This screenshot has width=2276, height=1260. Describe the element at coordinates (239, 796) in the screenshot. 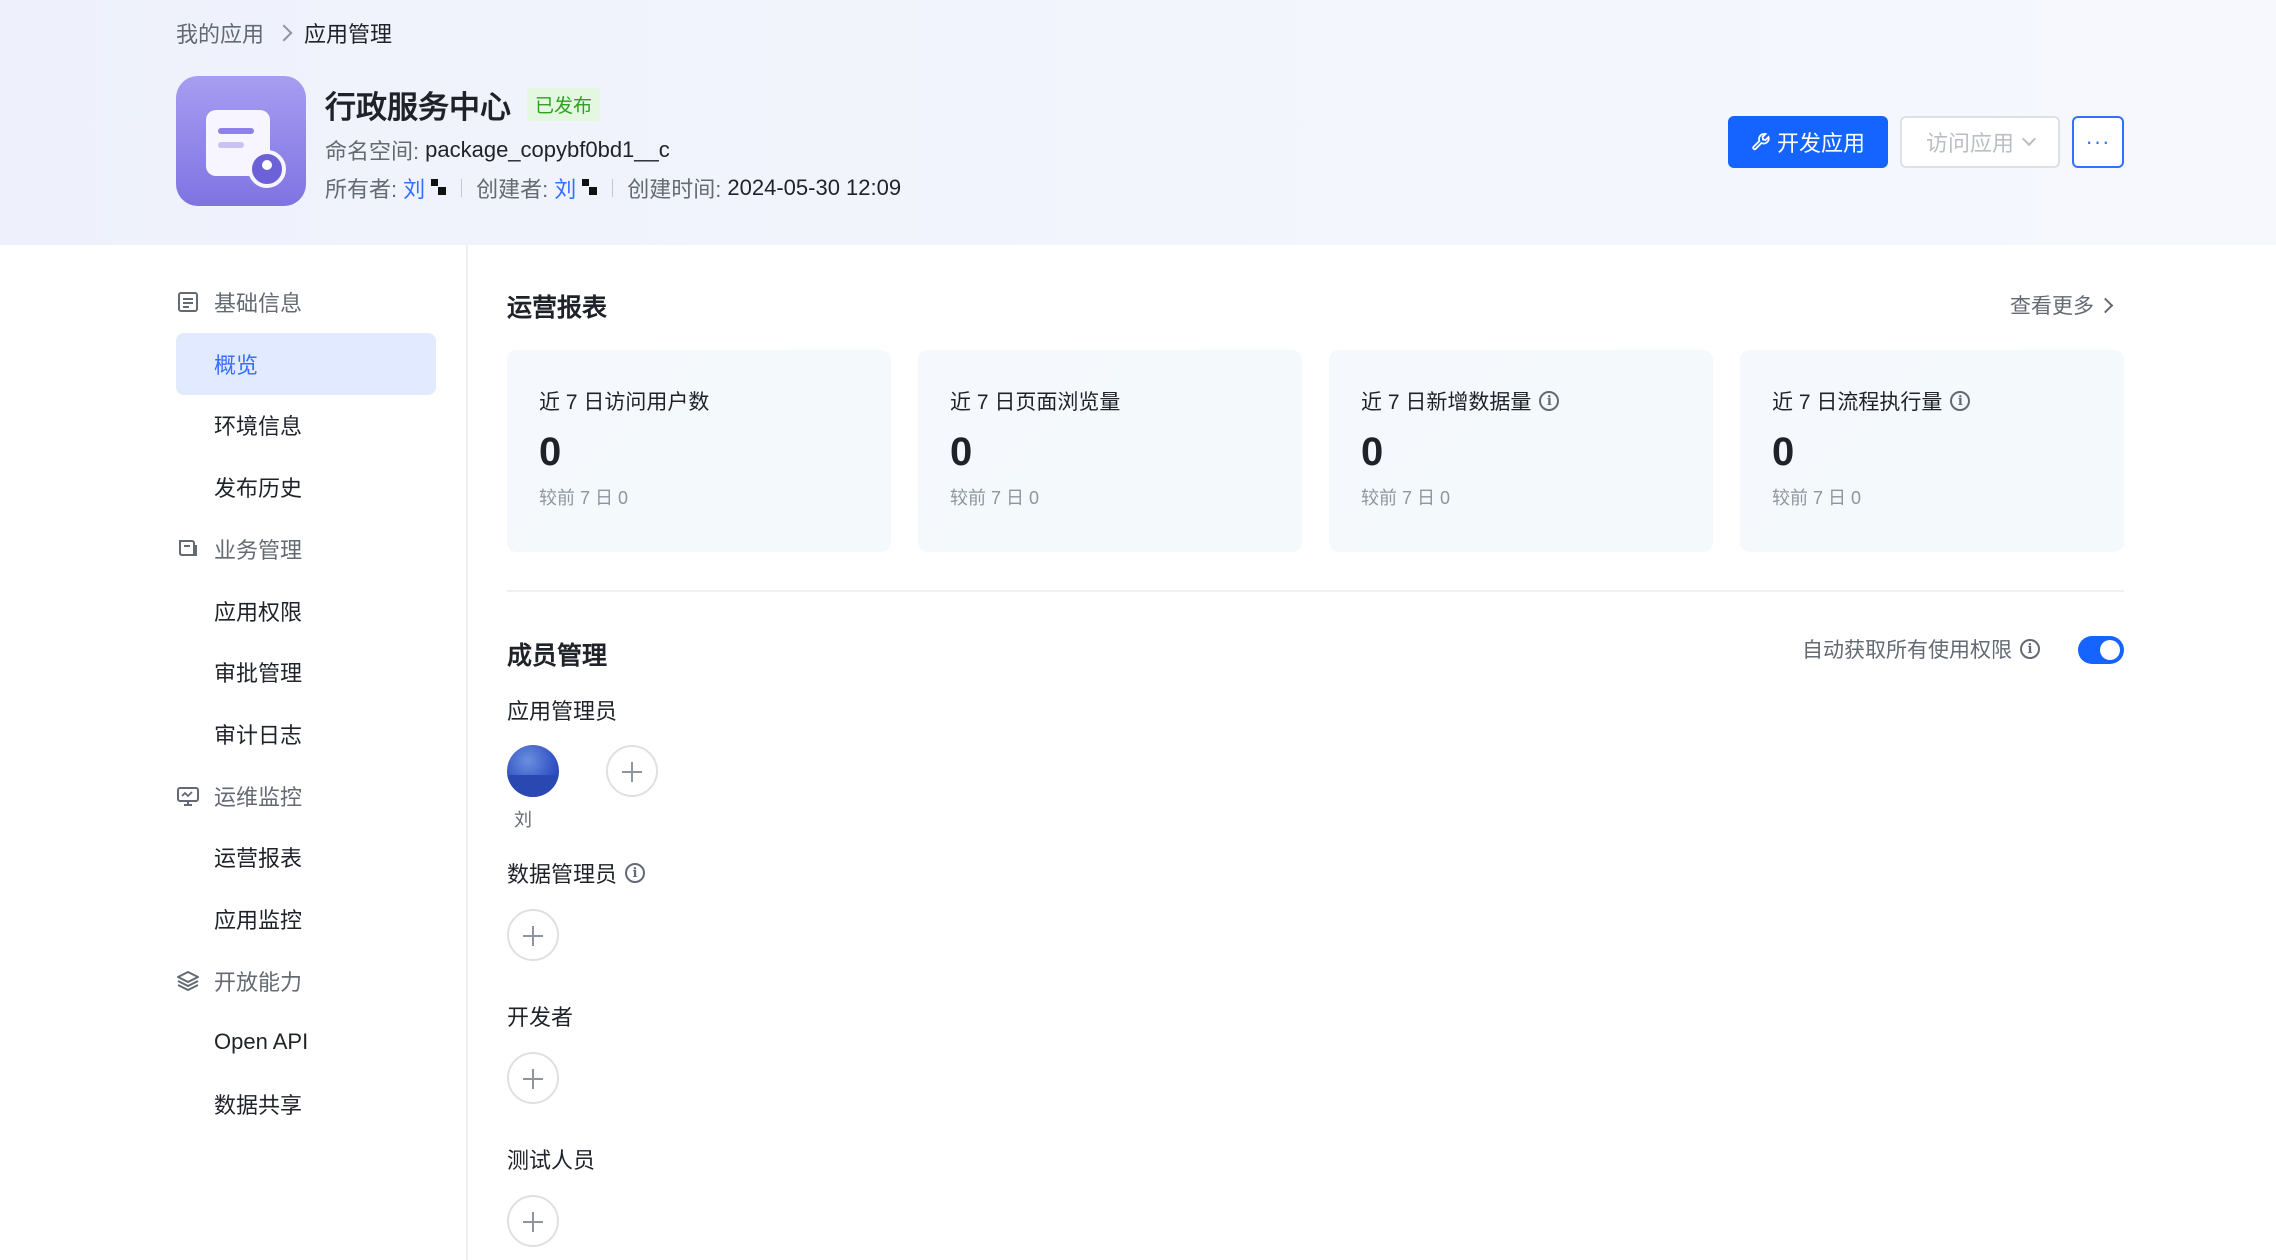

I see `sidebar-group-ops: 运维监控` at that location.